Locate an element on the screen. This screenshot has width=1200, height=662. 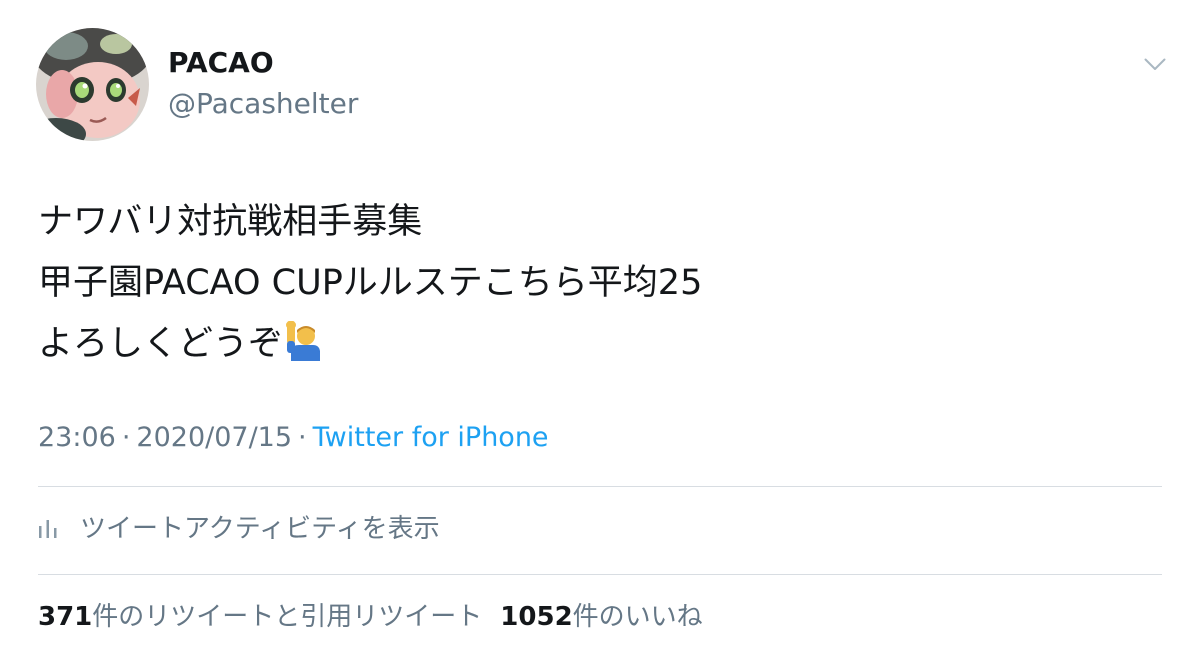
likes-count: 1052 is located at coordinates (536, 617).